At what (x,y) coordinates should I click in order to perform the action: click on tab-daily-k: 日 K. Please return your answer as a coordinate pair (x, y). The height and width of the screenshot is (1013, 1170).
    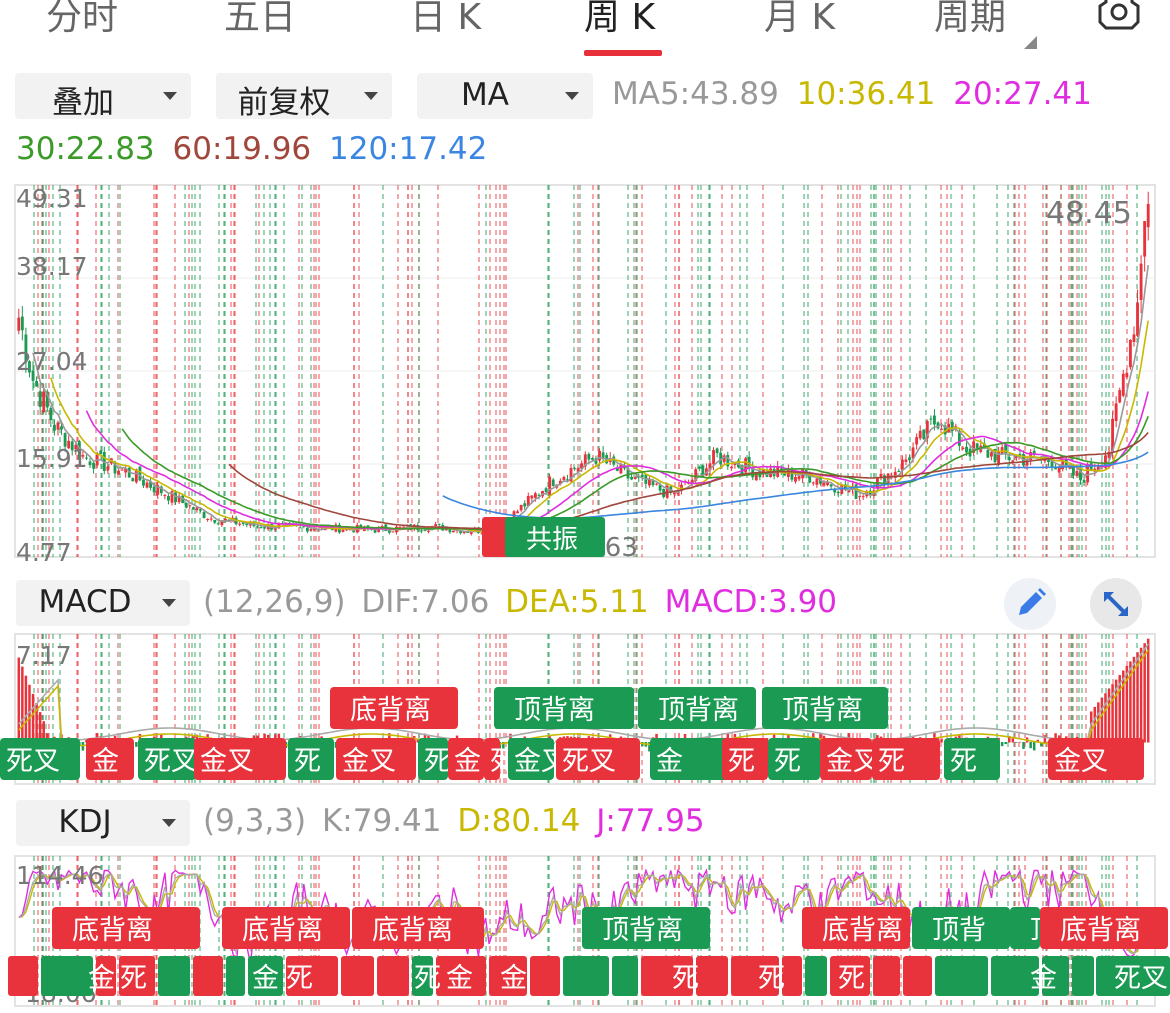
    Looking at the image, I should click on (445, 20).